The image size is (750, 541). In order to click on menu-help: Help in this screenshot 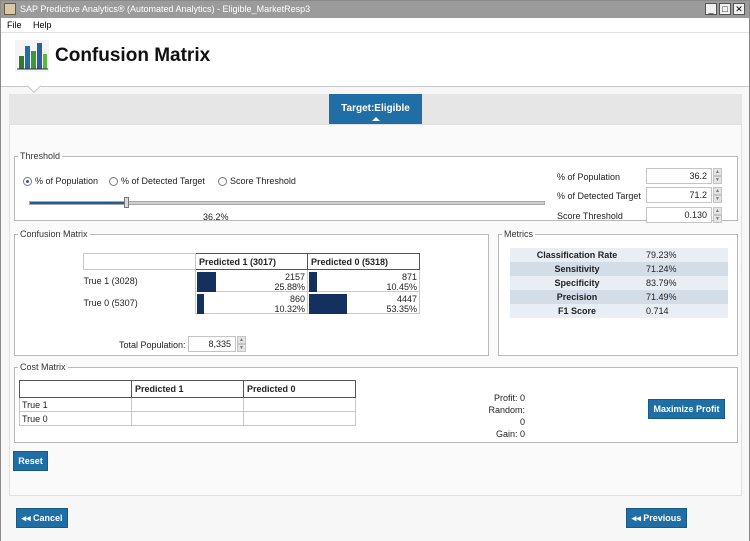, I will do `click(42, 25)`.